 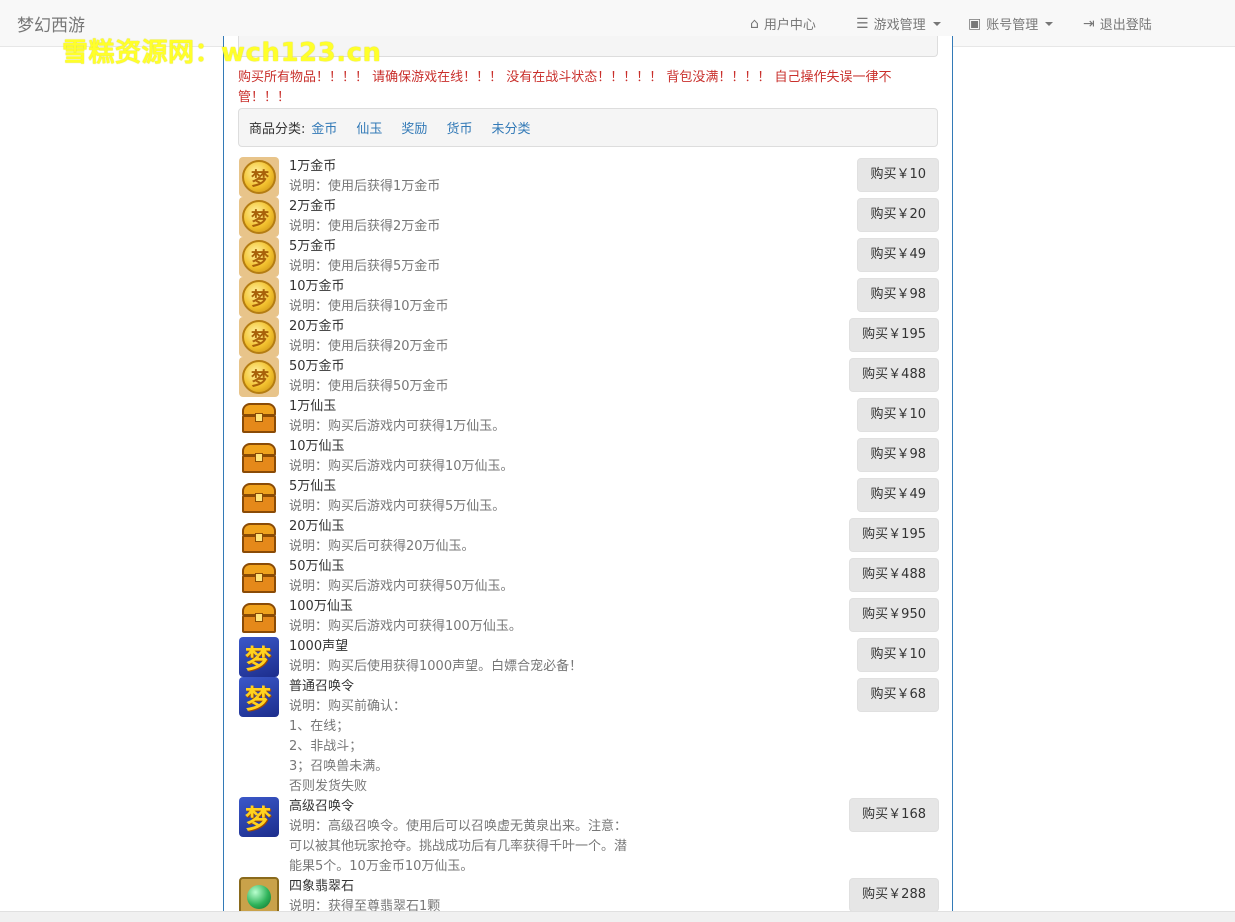 What do you see at coordinates (754, 23) in the screenshot?
I see `home-icon: ⌂` at bounding box center [754, 23].